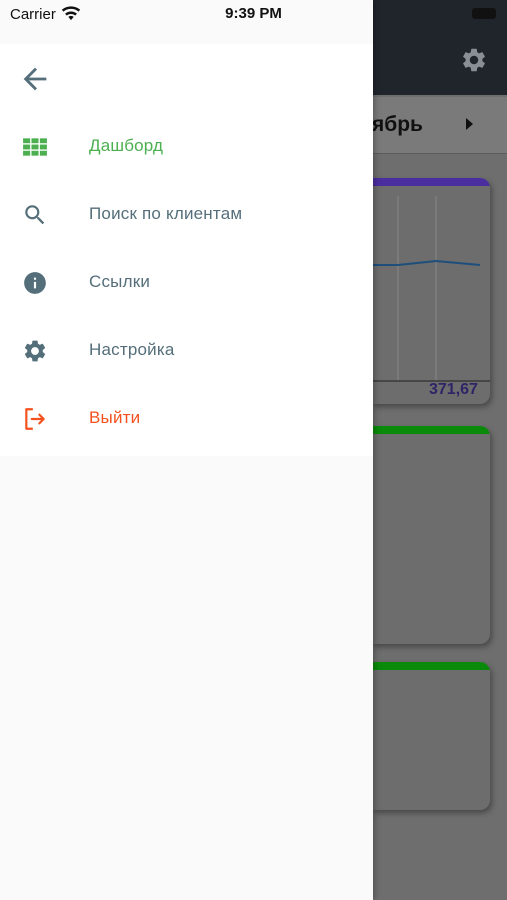  I want to click on menu-item-logout: Выйти, so click(186, 418).